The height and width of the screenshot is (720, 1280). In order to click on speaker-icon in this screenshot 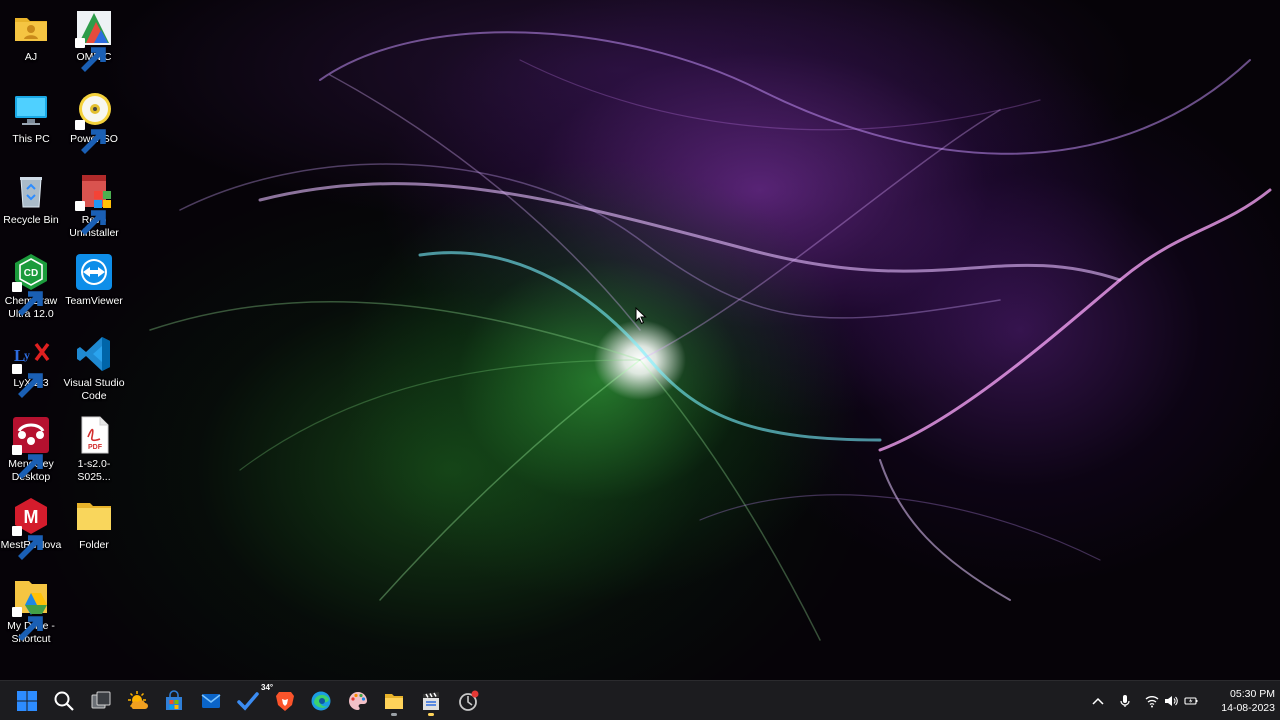, I will do `click(1171, 701)`.